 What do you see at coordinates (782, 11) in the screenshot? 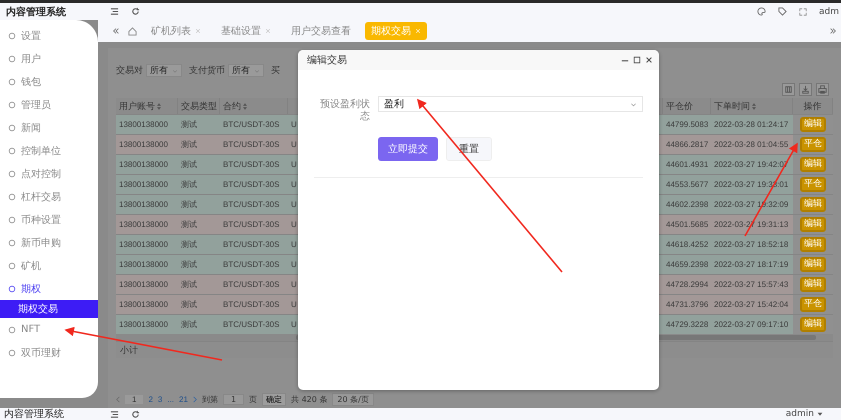
I see `tag-icon` at bounding box center [782, 11].